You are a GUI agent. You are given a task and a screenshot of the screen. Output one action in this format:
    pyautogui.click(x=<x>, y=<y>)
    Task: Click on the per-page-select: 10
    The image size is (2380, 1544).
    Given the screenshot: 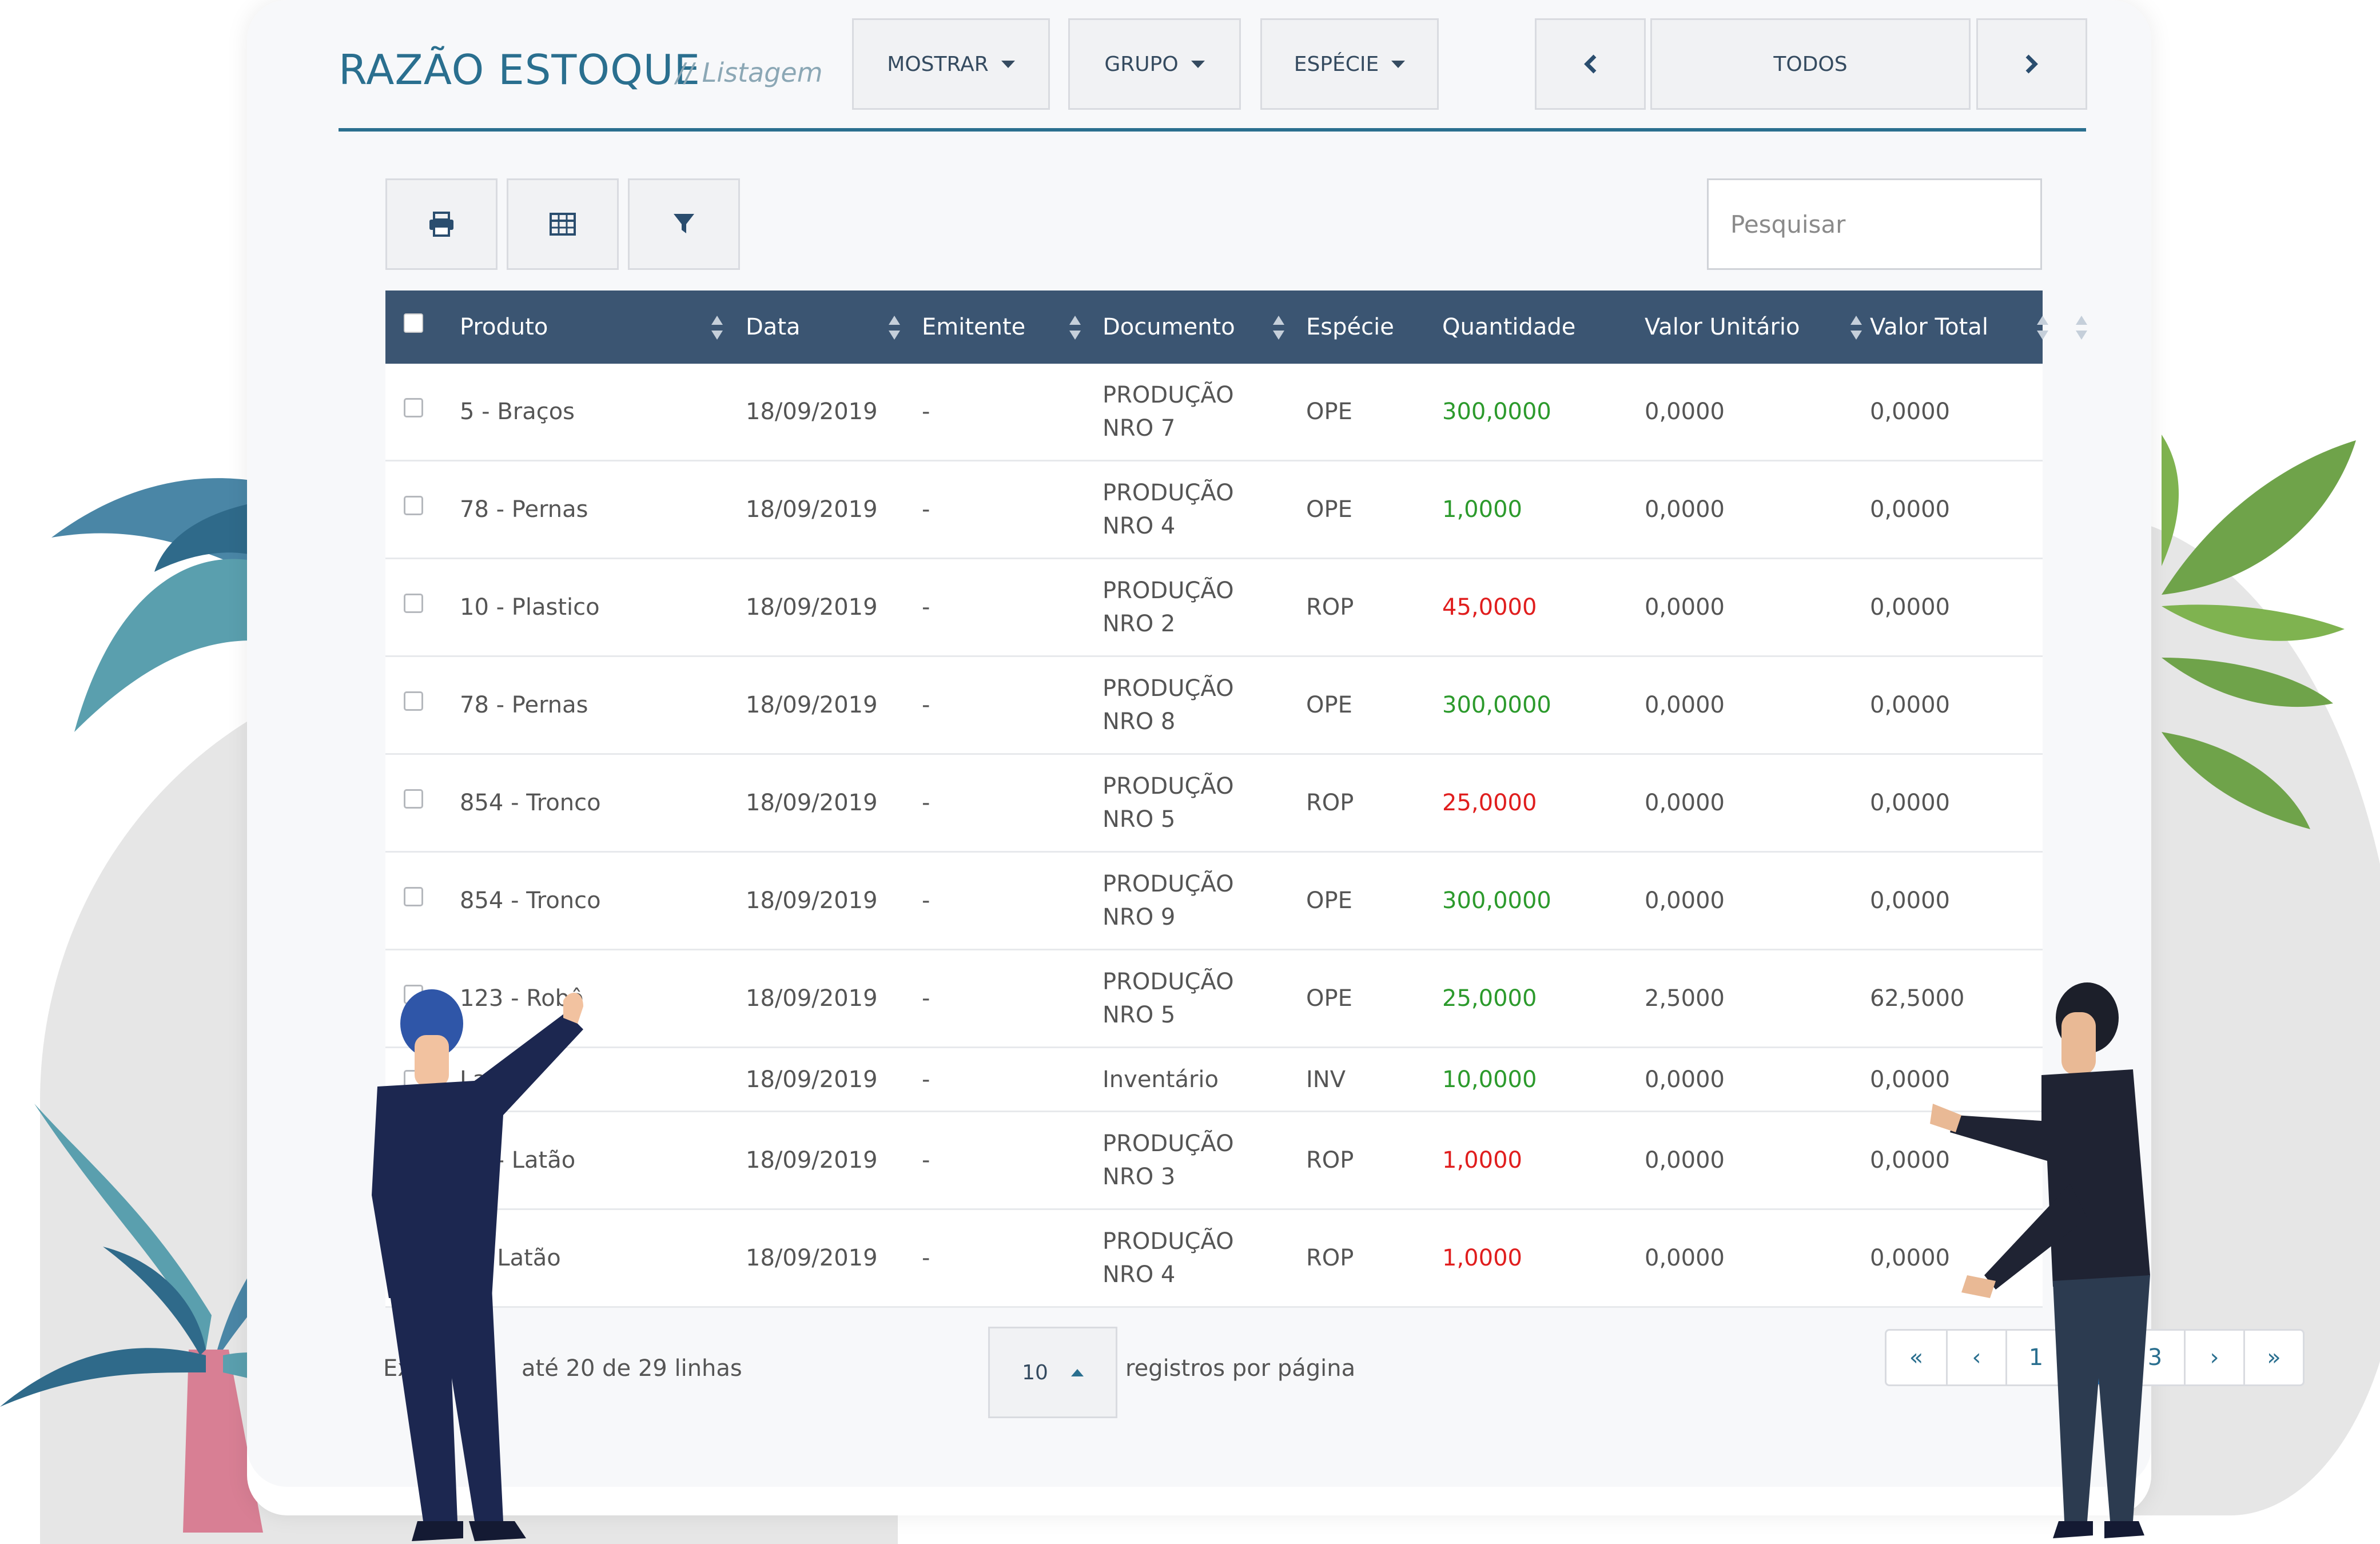 What is the action you would take?
    pyautogui.click(x=1052, y=1372)
    